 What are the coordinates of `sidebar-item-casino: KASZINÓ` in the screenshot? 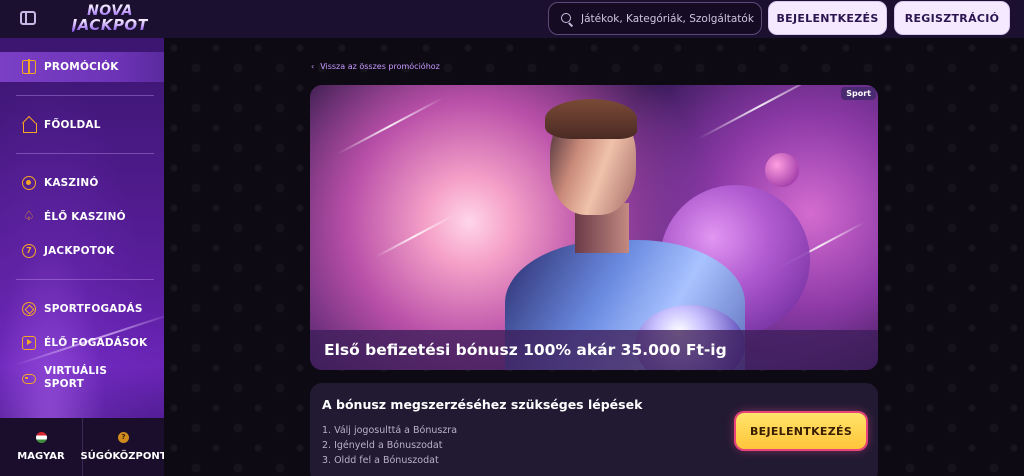 It's located at (82, 183).